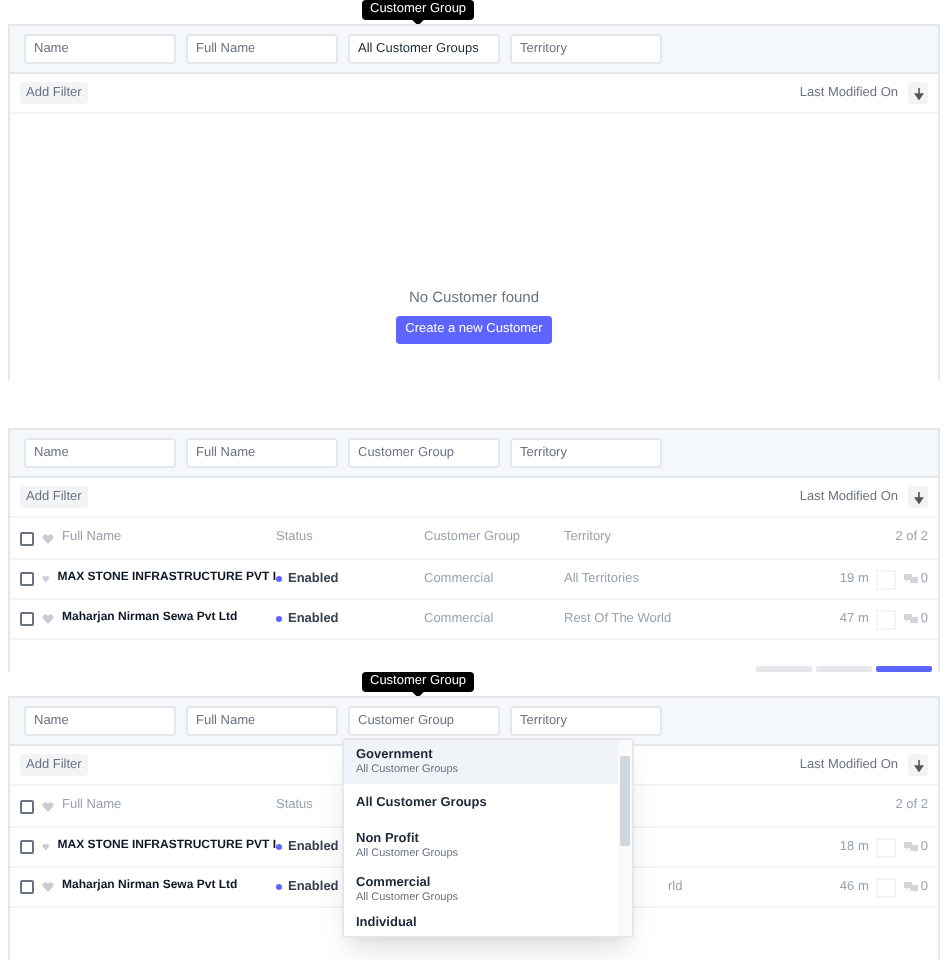 The height and width of the screenshot is (960, 948). What do you see at coordinates (904, 669) in the screenshot?
I see `paging-button` at bounding box center [904, 669].